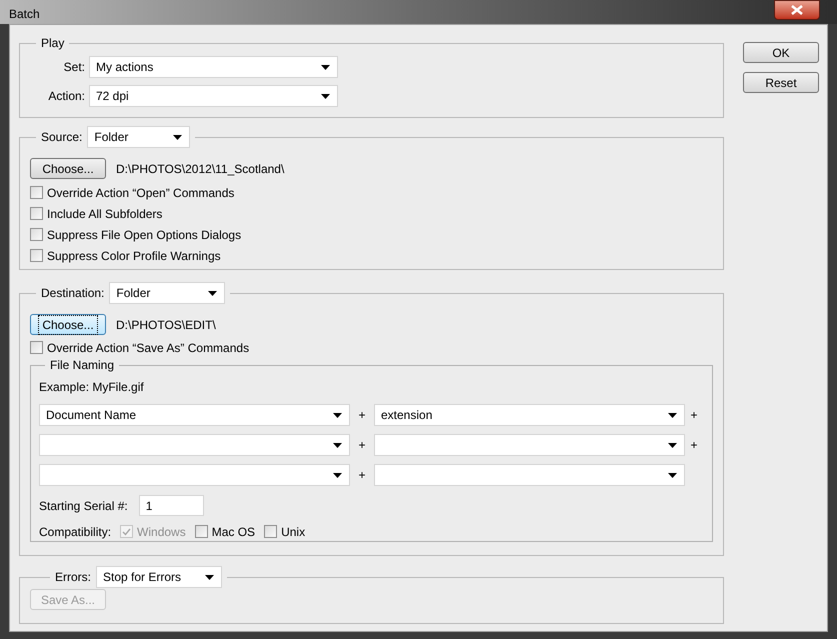 The image size is (837, 639). I want to click on group-title: Play, so click(53, 43).